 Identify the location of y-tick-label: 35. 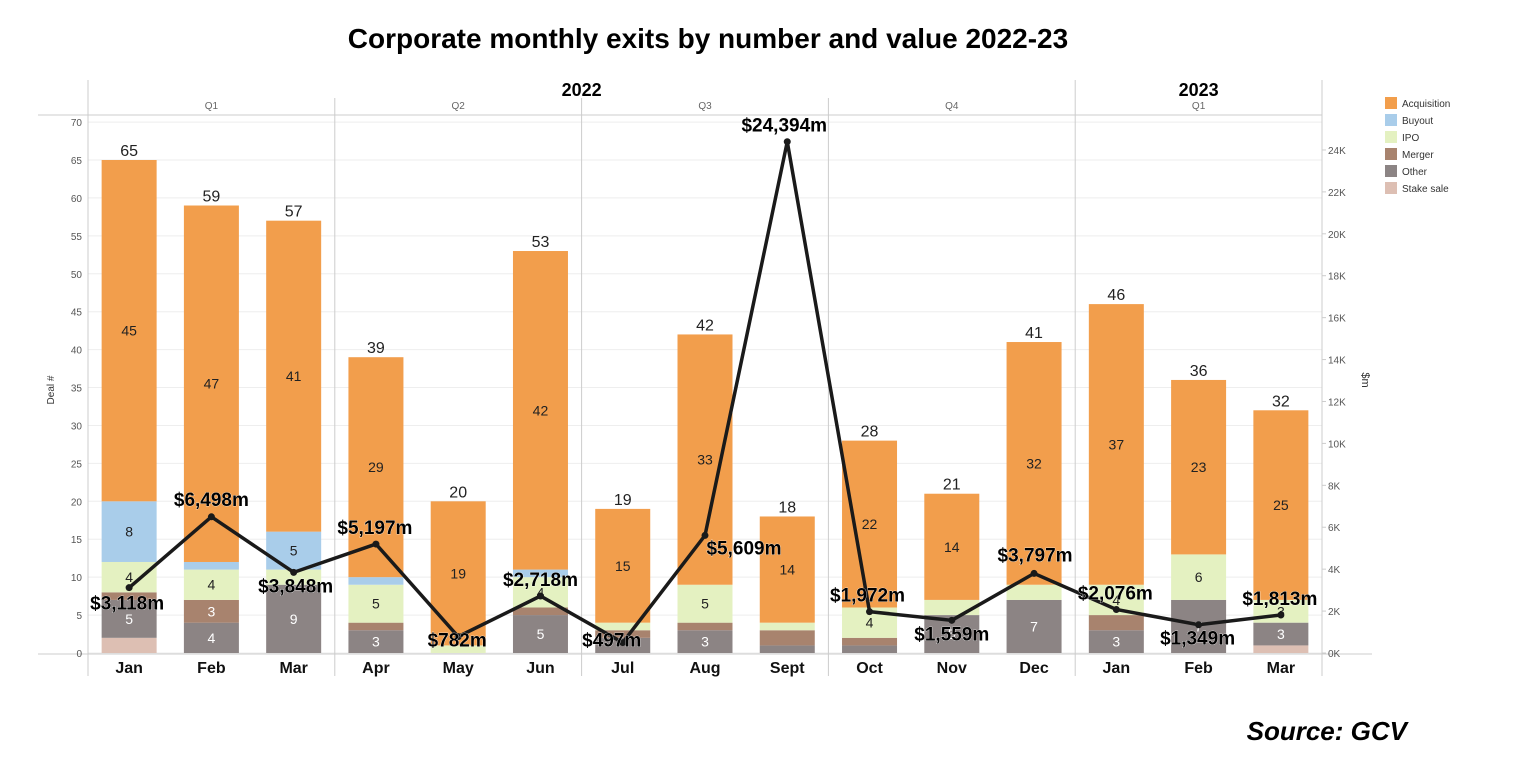
(77, 389).